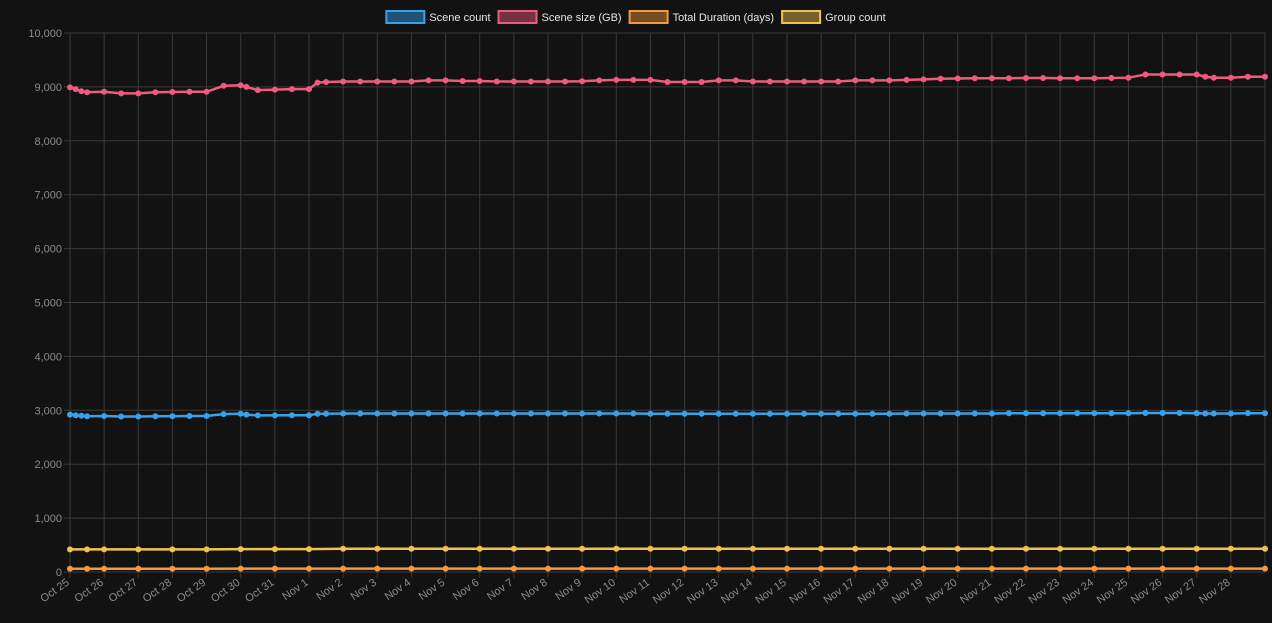 This screenshot has width=1272, height=623. What do you see at coordinates (559, 17) in the screenshot?
I see `legend-item: Scene size (GB)` at bounding box center [559, 17].